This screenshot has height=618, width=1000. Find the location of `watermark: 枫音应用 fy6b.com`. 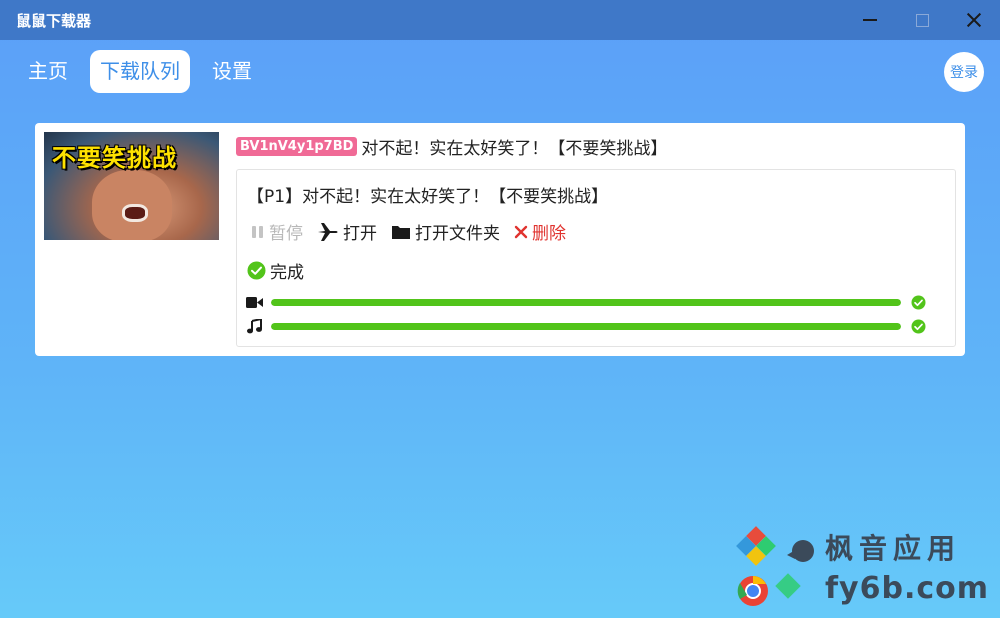

watermark: 枫音应用 fy6b.com is located at coordinates (861, 568).